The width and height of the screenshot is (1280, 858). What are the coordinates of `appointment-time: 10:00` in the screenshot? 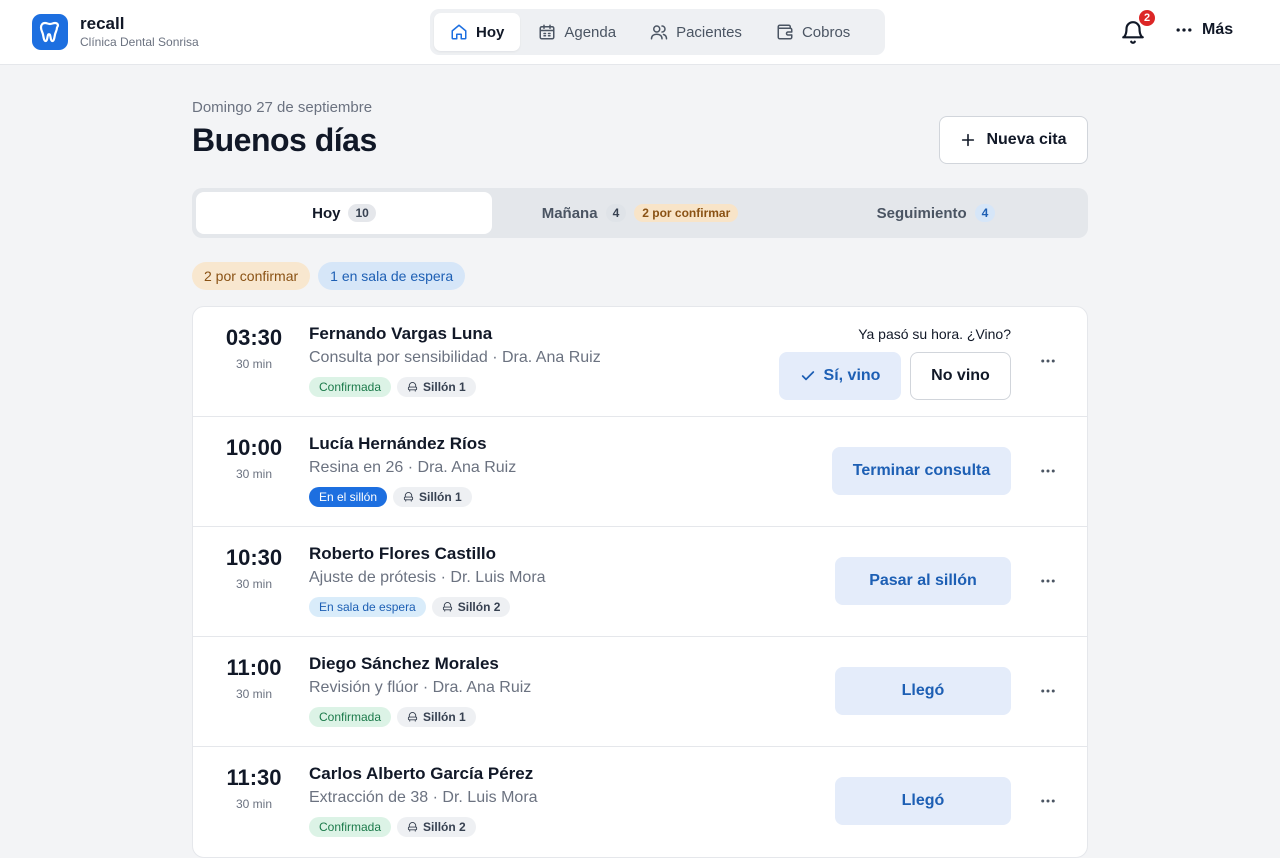 It's located at (254, 447).